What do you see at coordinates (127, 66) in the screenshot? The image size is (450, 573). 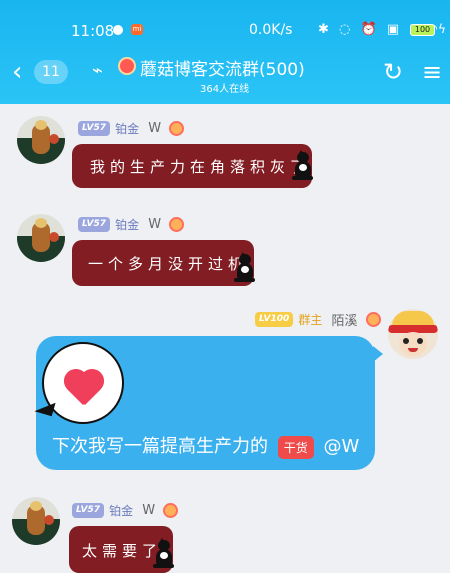 I see `title-emoji-icon` at bounding box center [127, 66].